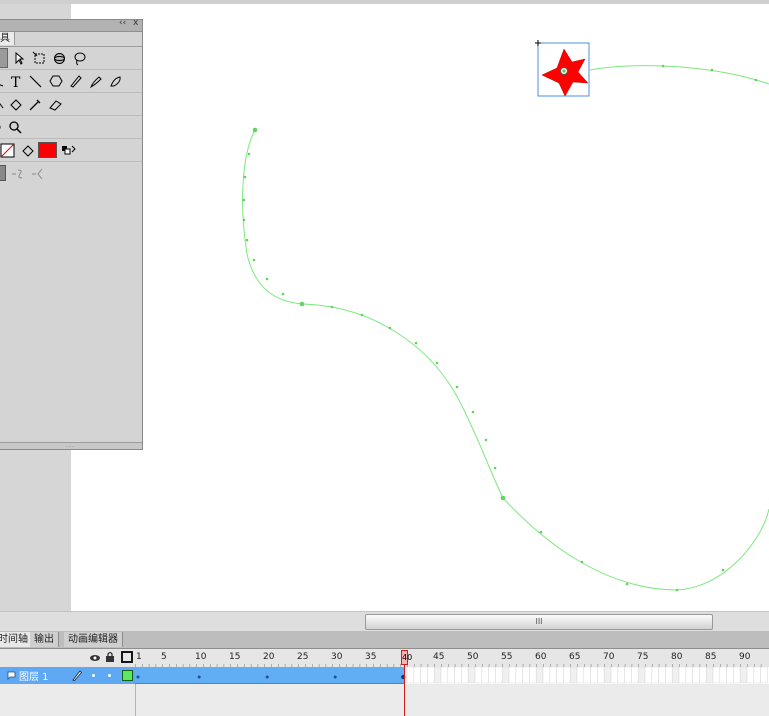 This screenshot has height=716, width=769. Describe the element at coordinates (37, 173) in the screenshot. I see `straighten-icon` at that location.